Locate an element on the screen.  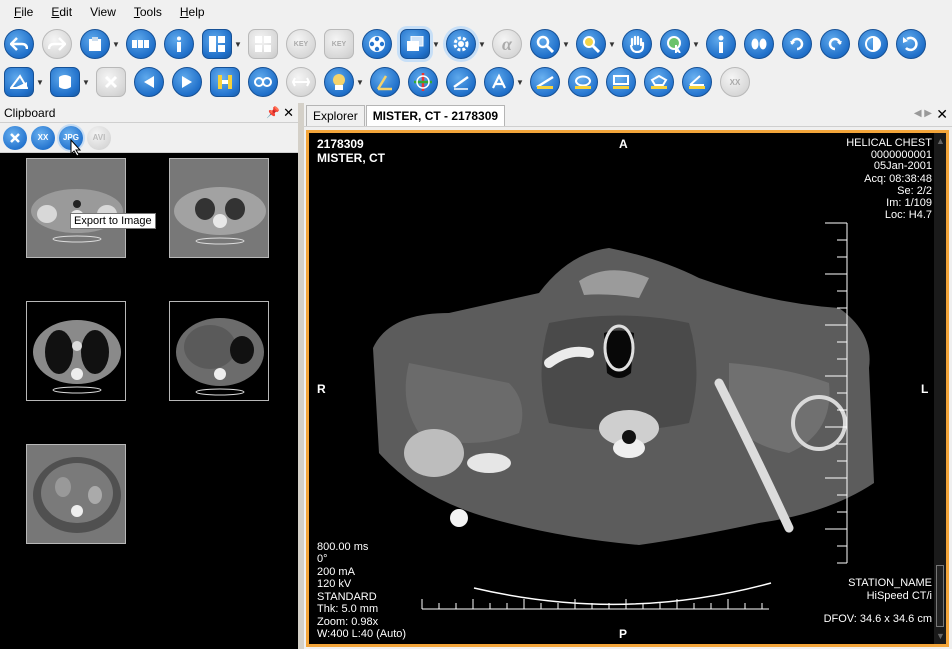
stack-icon is located at coordinates (415, 44).